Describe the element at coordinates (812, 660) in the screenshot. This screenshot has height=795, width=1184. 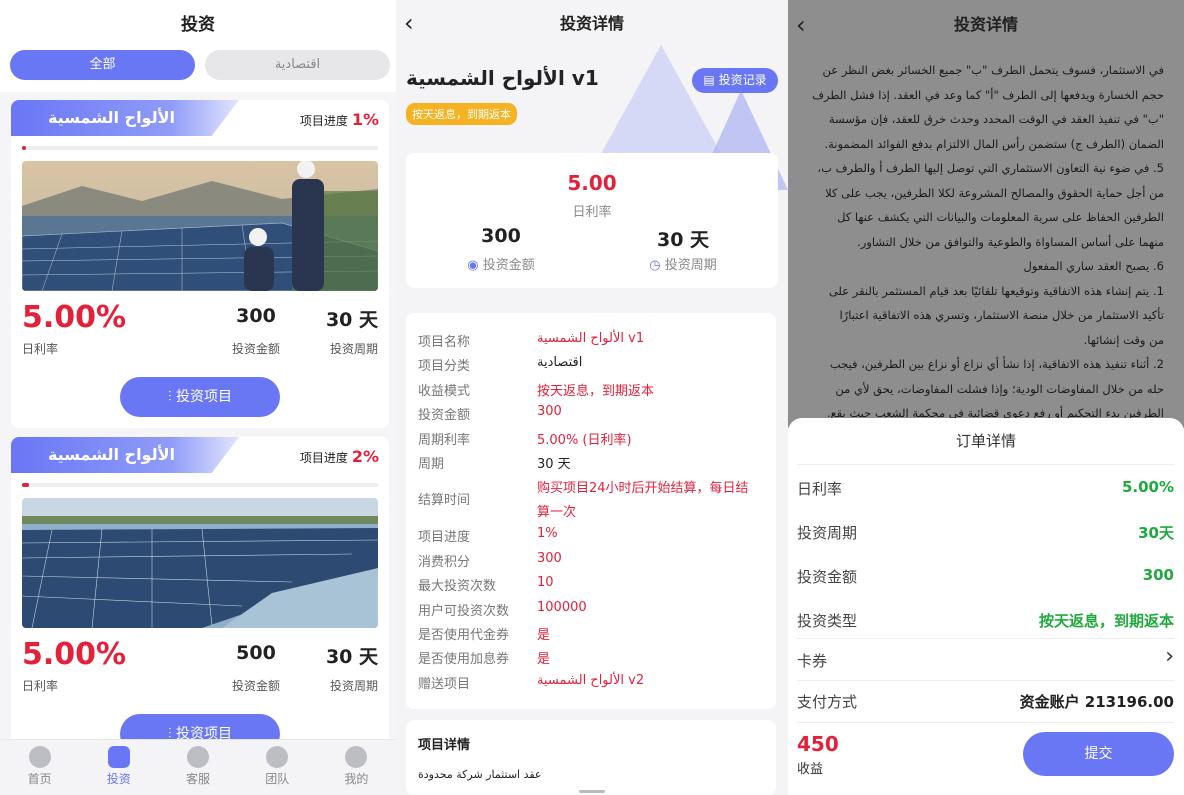
I see `coupon-label: 卡券` at that location.